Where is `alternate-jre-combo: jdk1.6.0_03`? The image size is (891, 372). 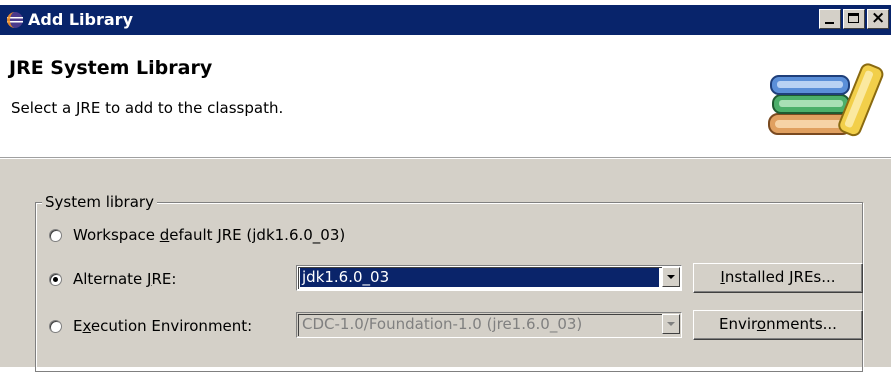 alternate-jre-combo: jdk1.6.0_03 is located at coordinates (489, 278).